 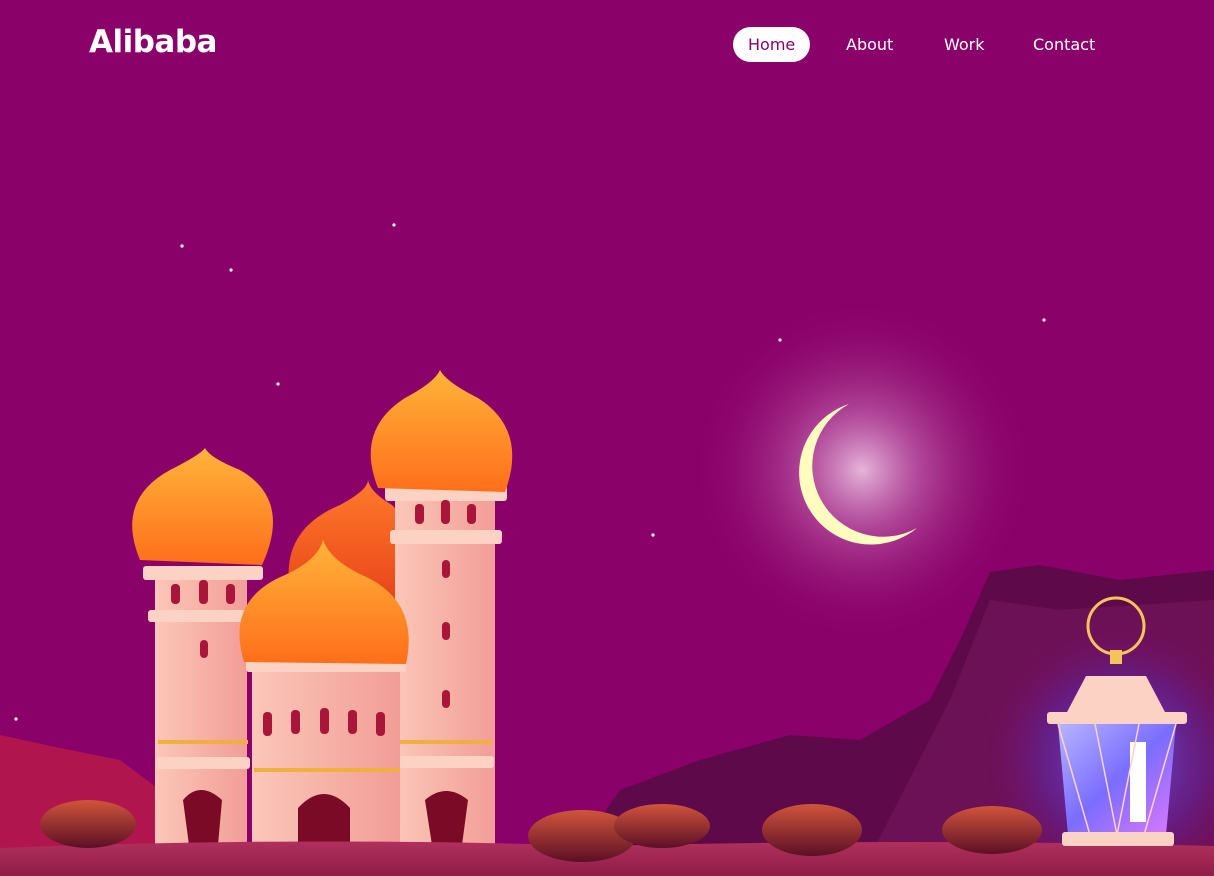 What do you see at coordinates (772, 44) in the screenshot?
I see `nav-home: Home` at bounding box center [772, 44].